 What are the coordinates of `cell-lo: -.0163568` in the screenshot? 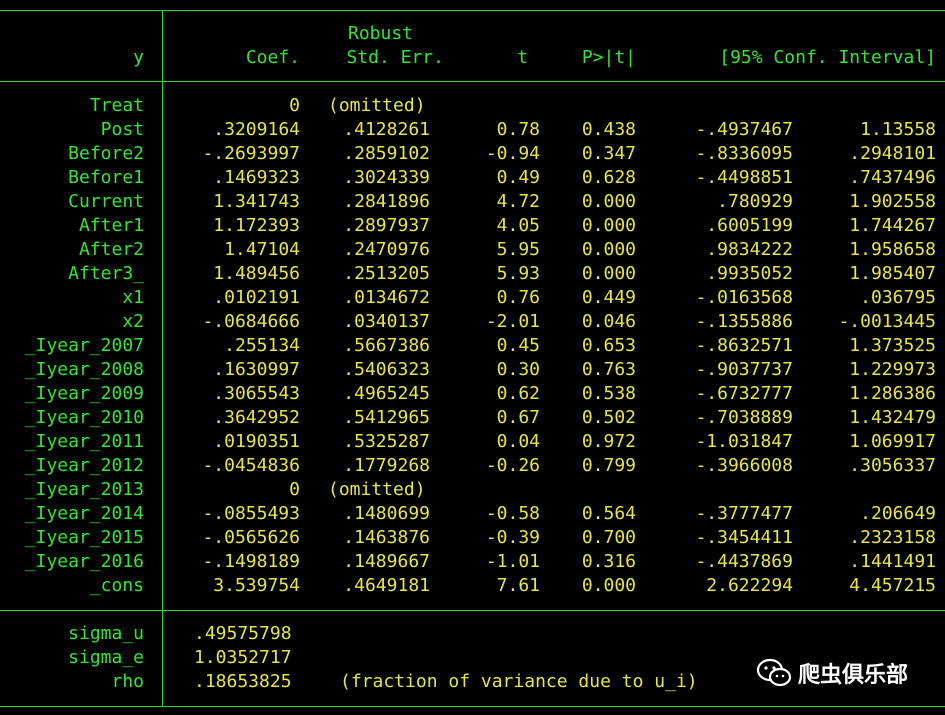 It's located at (744, 297).